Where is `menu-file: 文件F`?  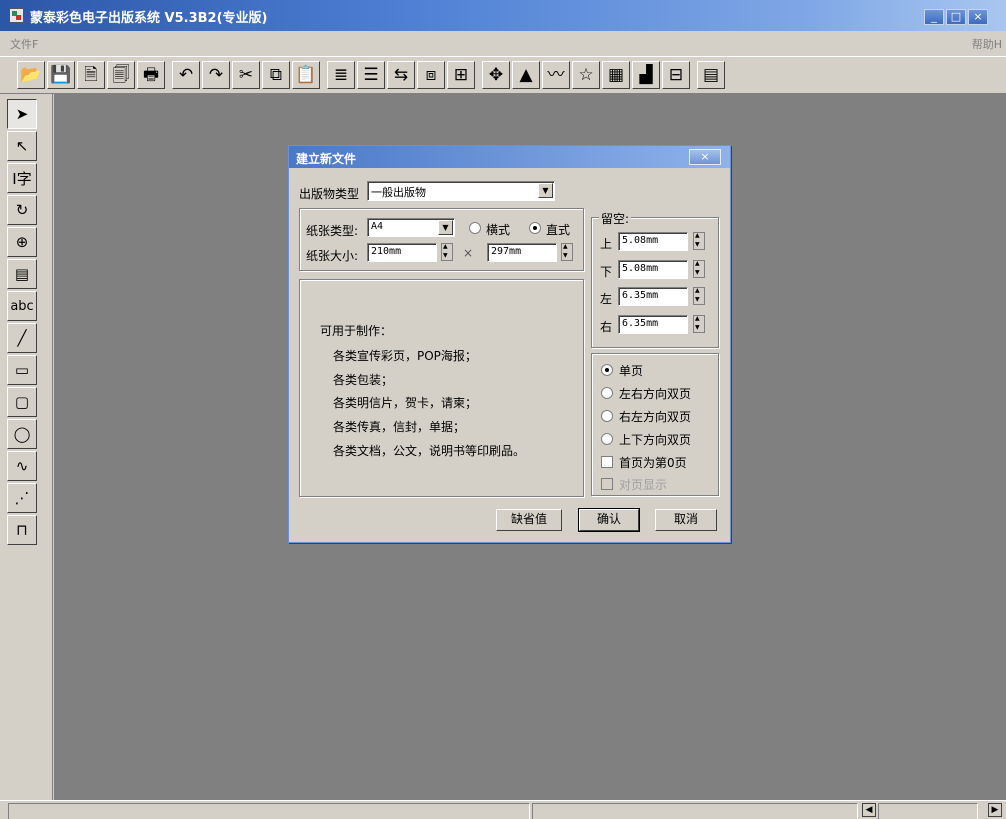 menu-file: 文件F is located at coordinates (24, 44).